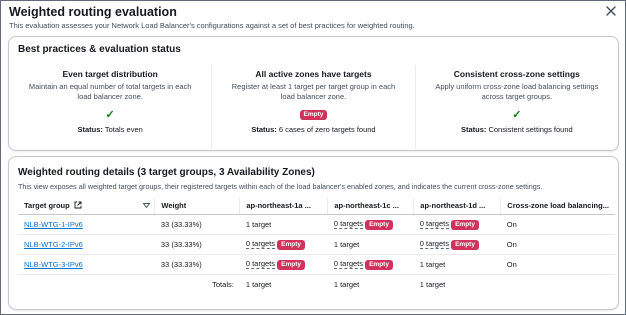 Image resolution: width=626 pixels, height=315 pixels. Describe the element at coordinates (110, 129) in the screenshot. I see `practice-status: Status: Totals even` at that location.